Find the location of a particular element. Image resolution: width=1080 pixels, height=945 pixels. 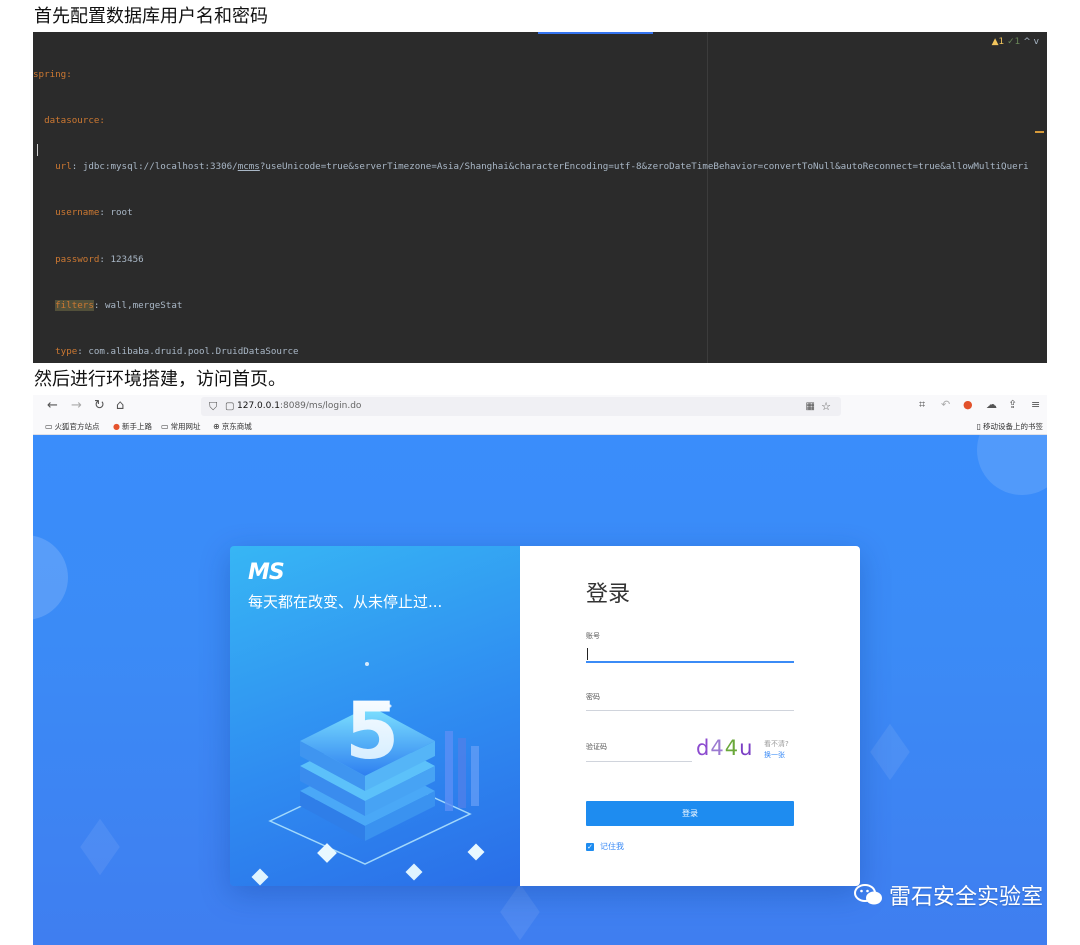

bookmark-label: 移动设备上的书签 is located at coordinates (1013, 426).